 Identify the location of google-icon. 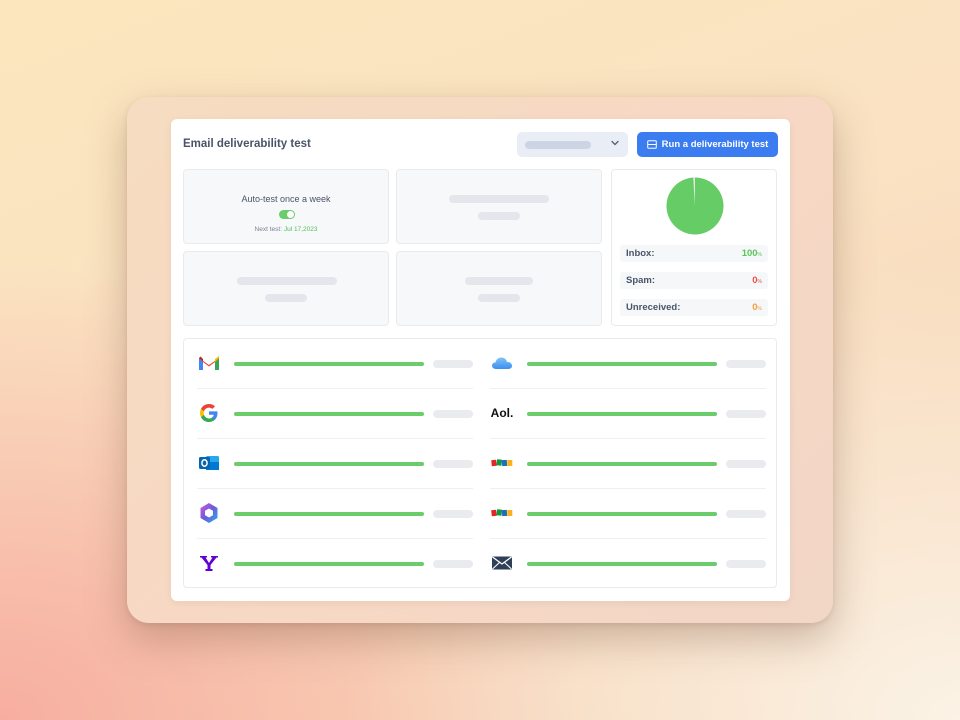
(209, 413).